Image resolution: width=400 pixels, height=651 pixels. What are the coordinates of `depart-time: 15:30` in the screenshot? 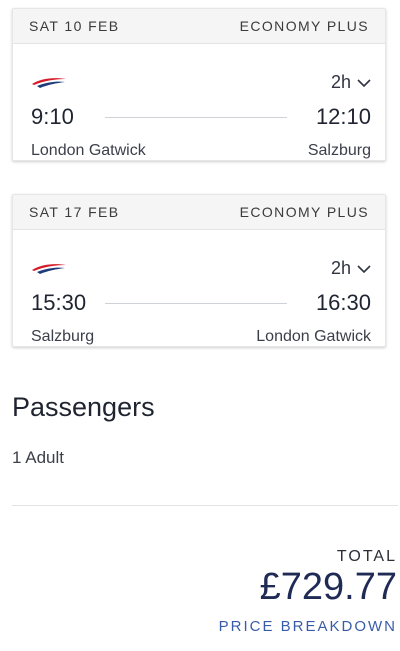 It's located at (59, 302).